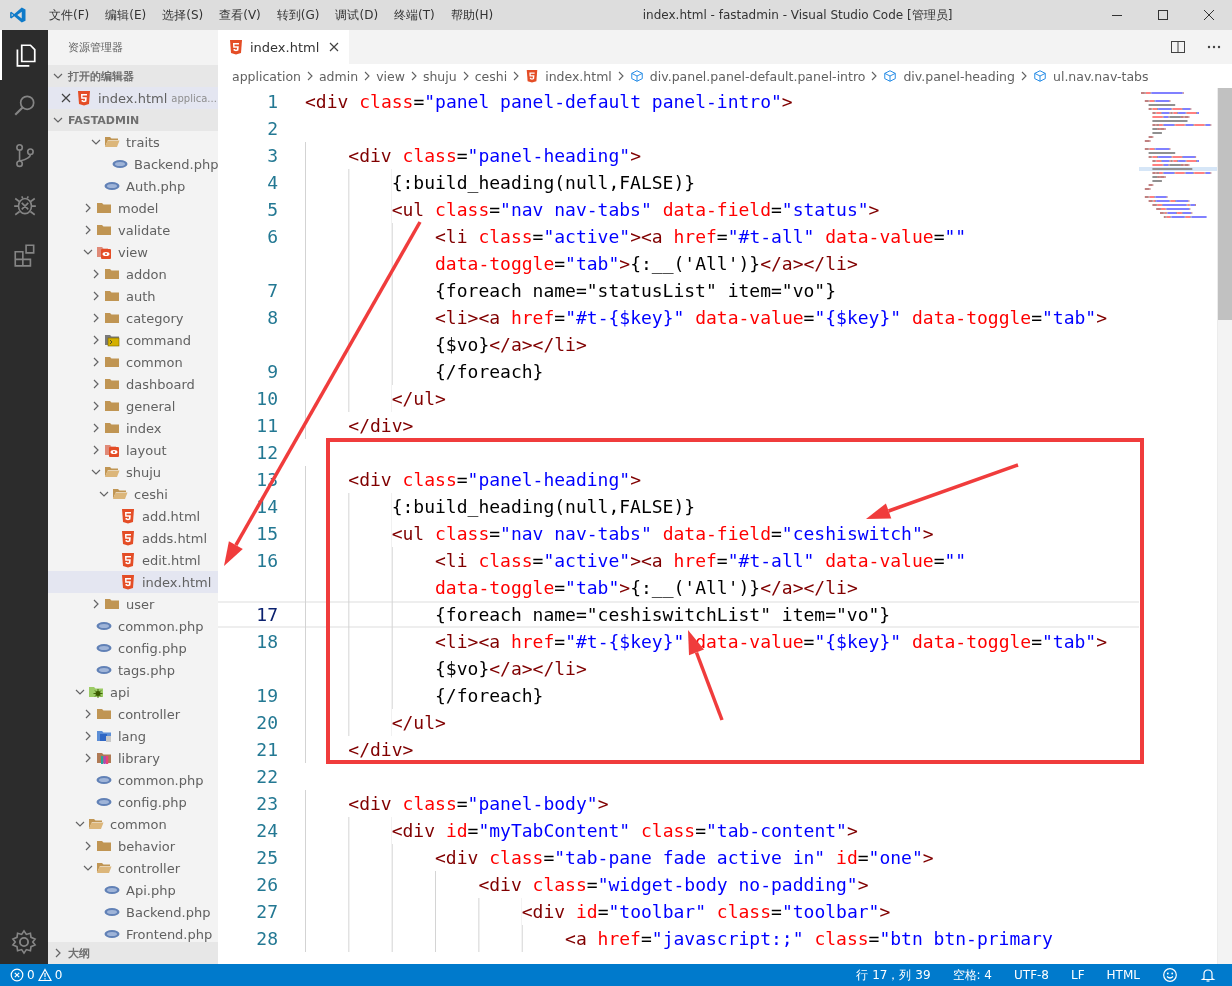  Describe the element at coordinates (133, 230) in the screenshot. I see `tree-item: validate` at that location.